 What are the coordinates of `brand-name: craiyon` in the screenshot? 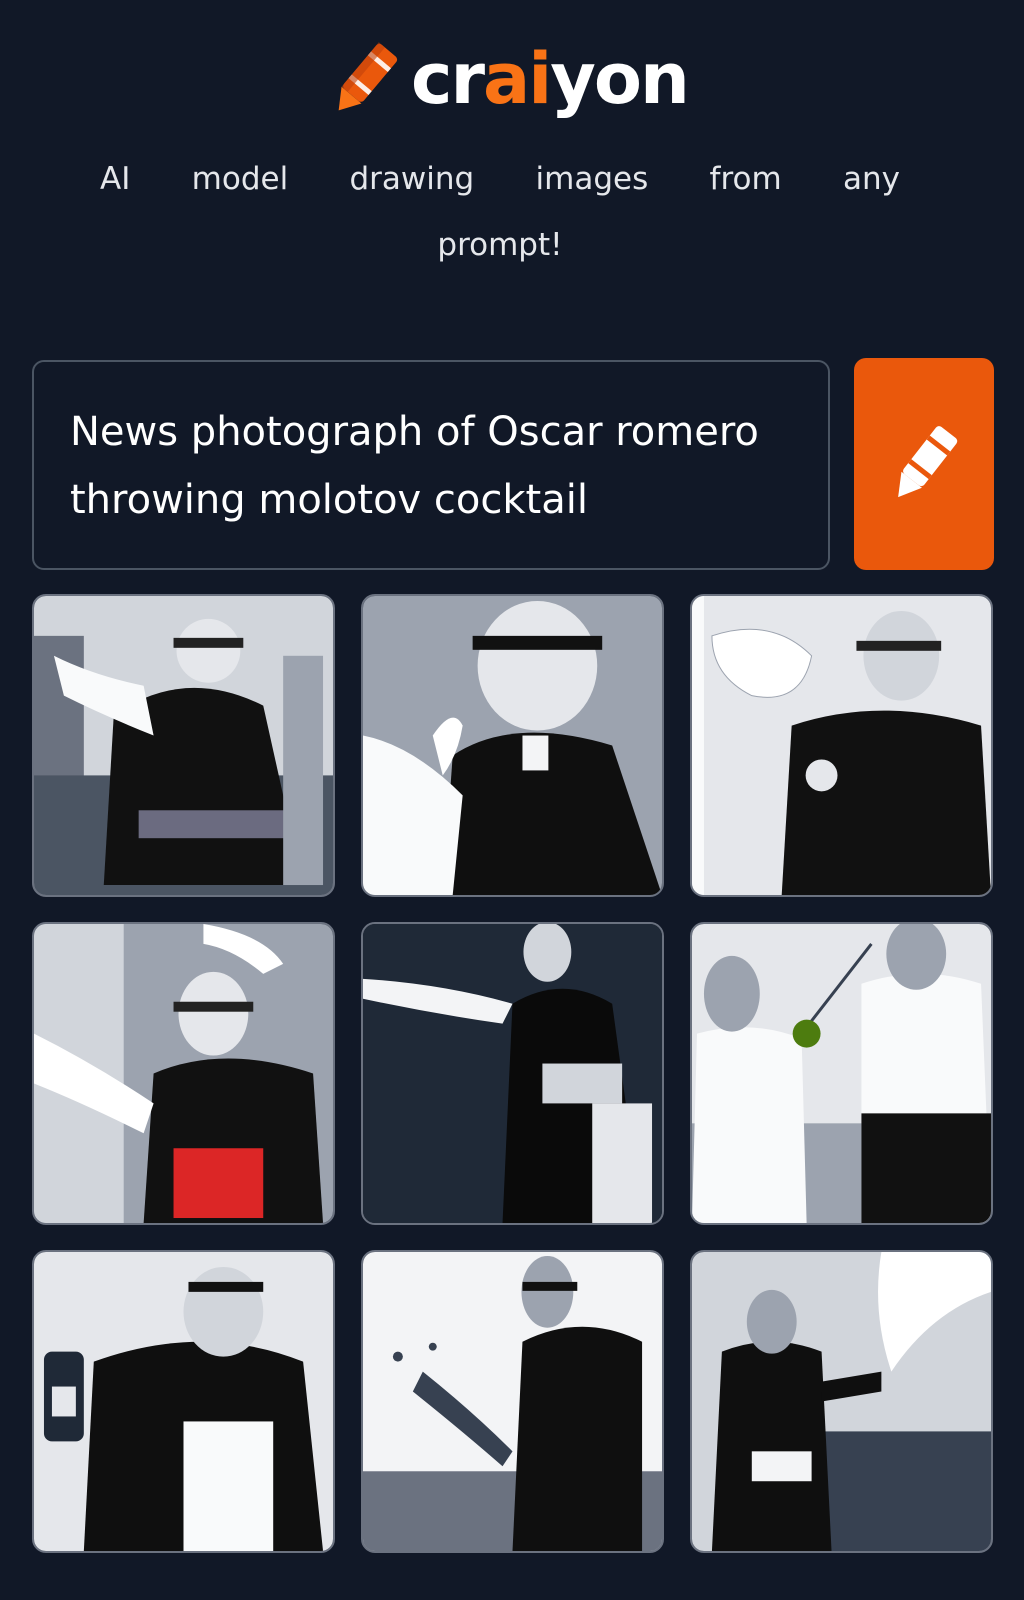 It's located at (550, 79).